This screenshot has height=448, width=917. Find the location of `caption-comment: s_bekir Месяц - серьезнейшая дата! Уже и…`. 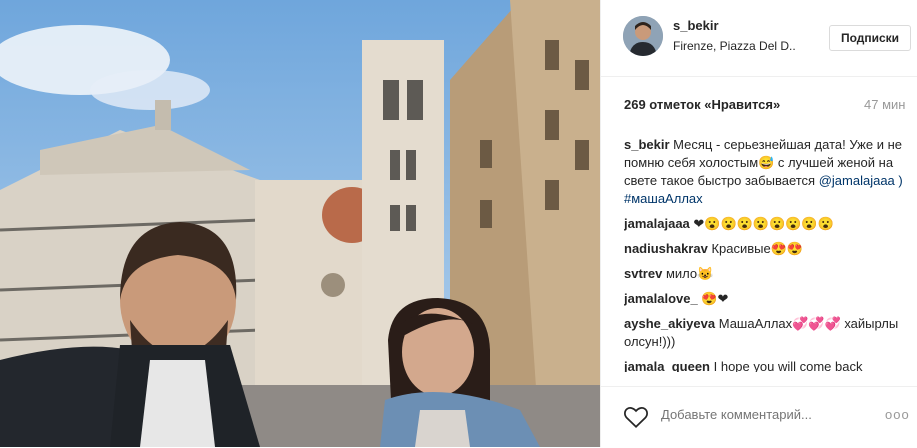

caption-comment: s_bekir Месяц - серьезнейшая дата! Уже и… is located at coordinates (766, 172).